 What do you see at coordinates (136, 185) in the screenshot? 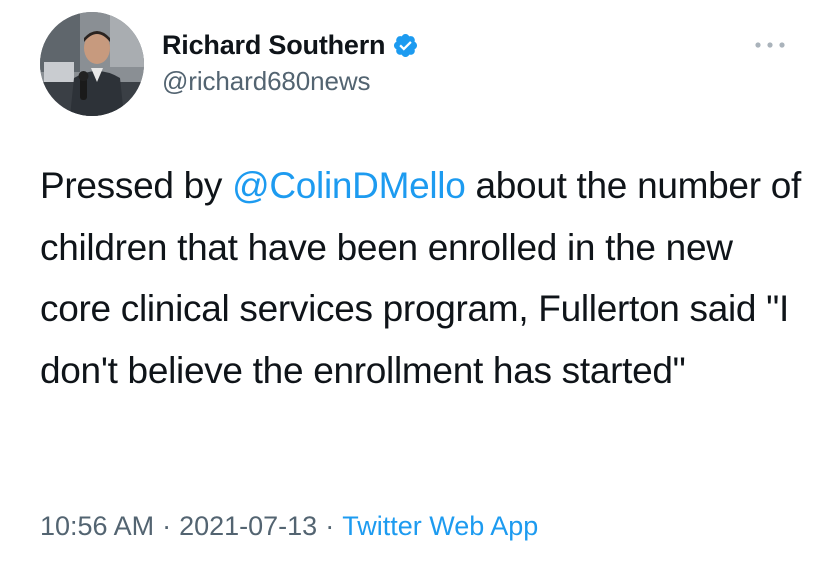
I see `tweet-text-start: Pressed by` at bounding box center [136, 185].